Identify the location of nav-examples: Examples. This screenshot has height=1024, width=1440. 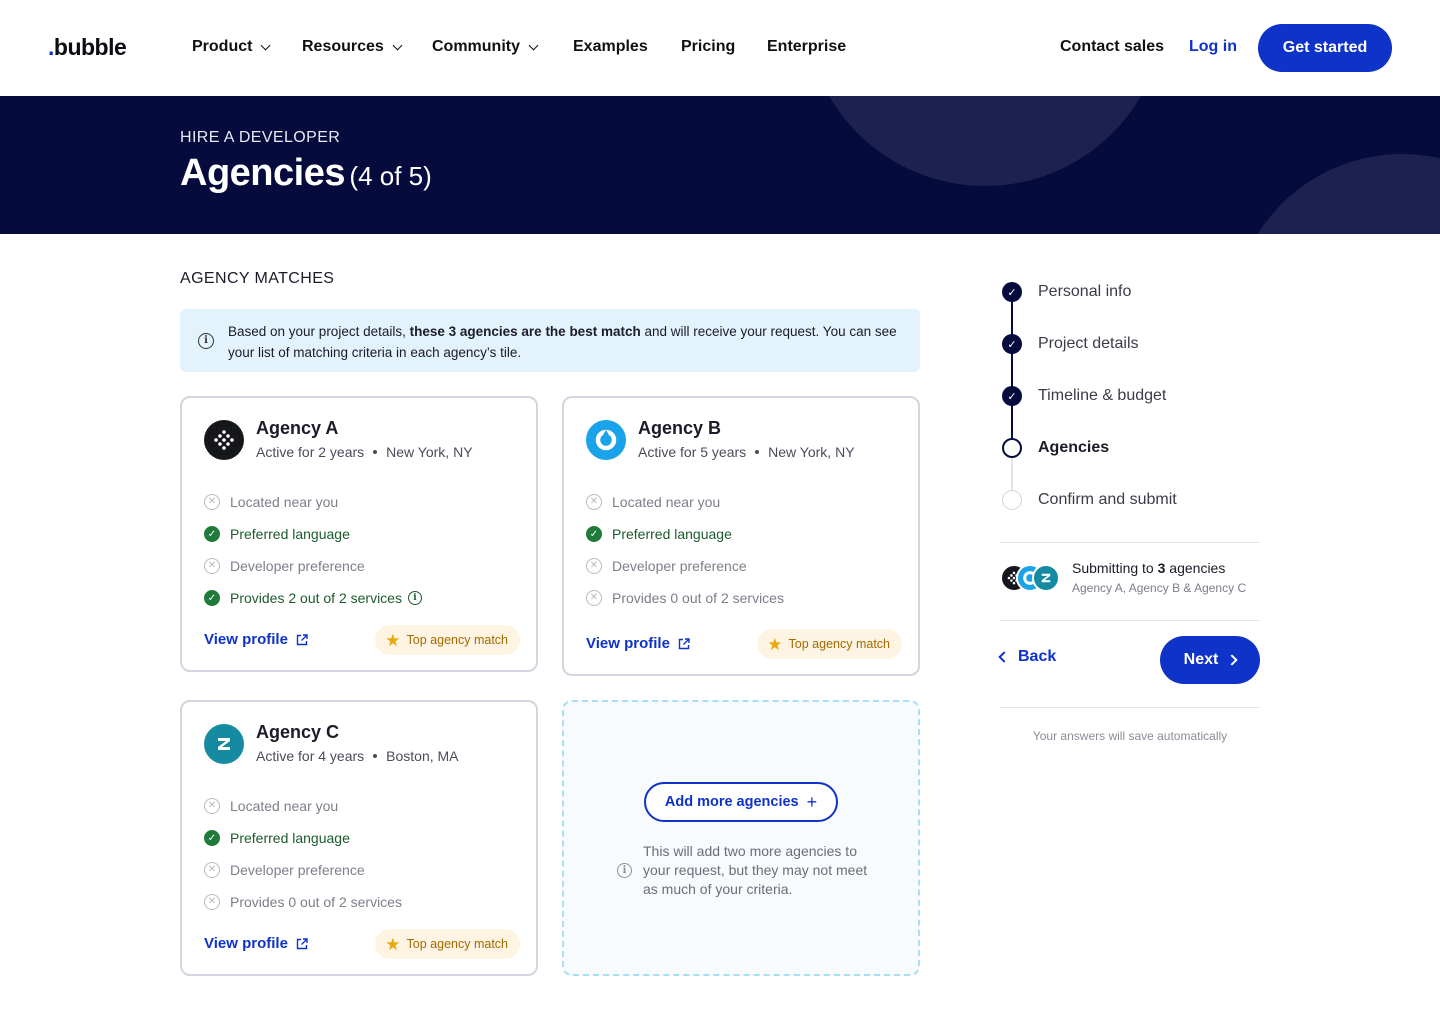
(610, 47).